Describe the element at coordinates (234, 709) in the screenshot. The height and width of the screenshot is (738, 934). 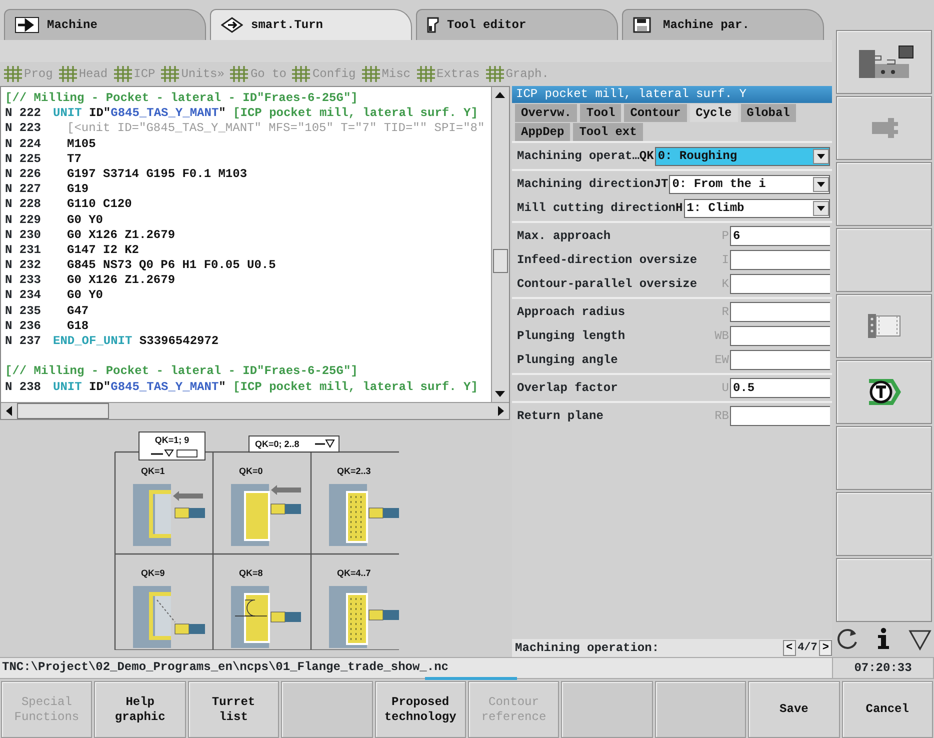
I see `softkey: Turret list` at that location.